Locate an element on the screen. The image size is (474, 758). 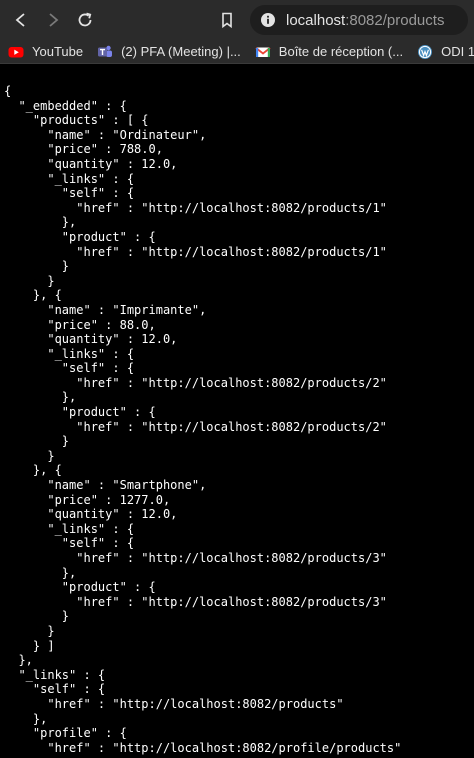
address-bar: localhost:8082/products is located at coordinates (359, 20).